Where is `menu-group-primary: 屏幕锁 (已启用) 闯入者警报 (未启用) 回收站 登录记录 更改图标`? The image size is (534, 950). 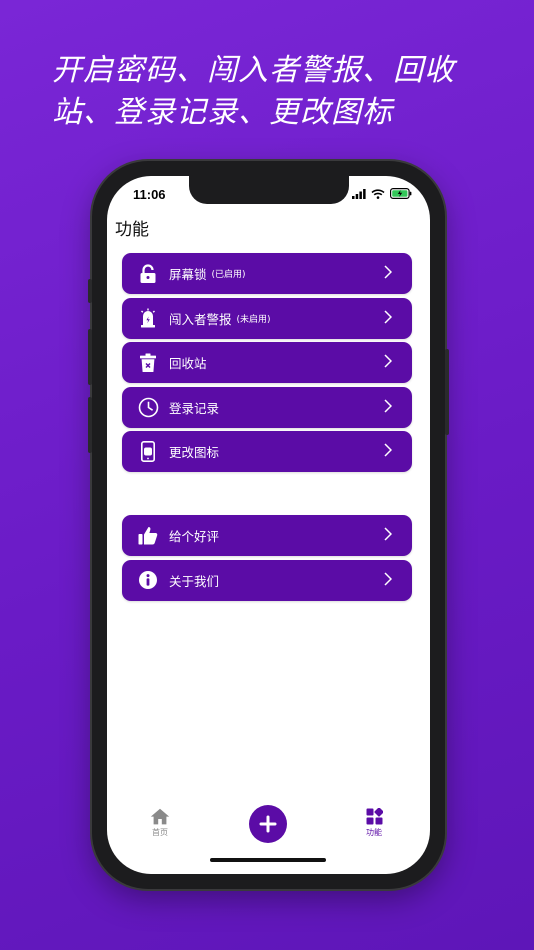 menu-group-primary: 屏幕锁 (已启用) 闯入者警报 (未启用) 回收站 登录记录 更改图标 is located at coordinates (267, 364).